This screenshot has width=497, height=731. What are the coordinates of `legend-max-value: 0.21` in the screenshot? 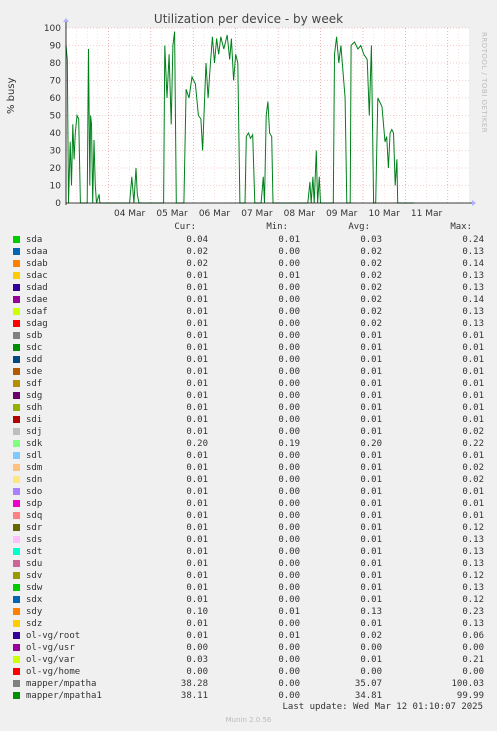 It's located at (473, 660).